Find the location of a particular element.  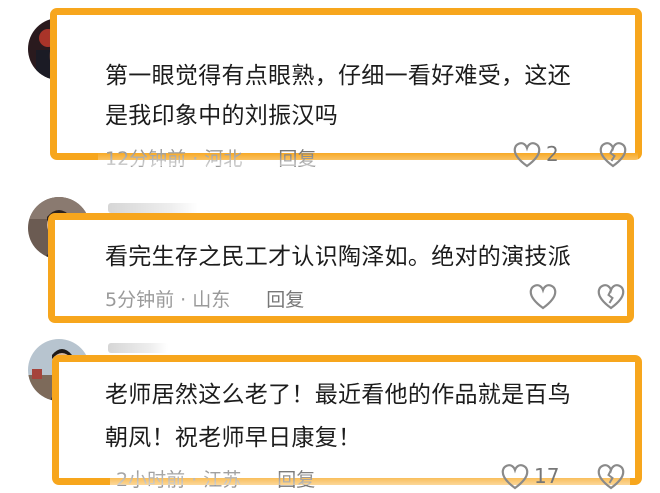

reply-button: 回复 is located at coordinates (285, 300).